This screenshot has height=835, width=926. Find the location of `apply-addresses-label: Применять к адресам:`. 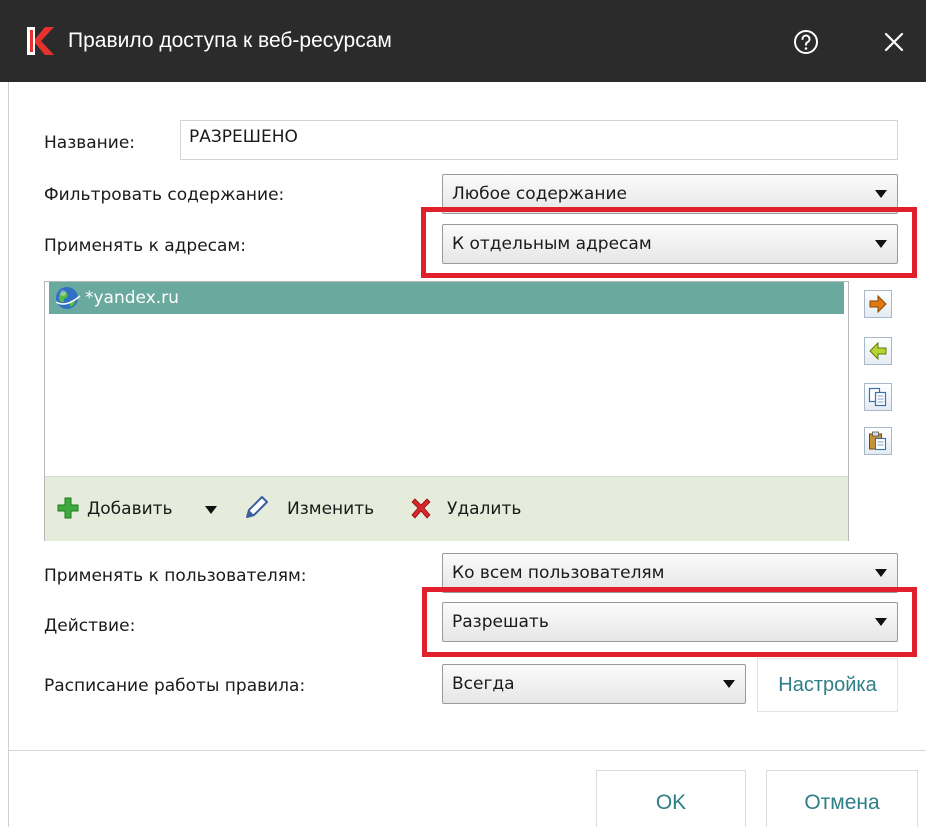

apply-addresses-label: Применять к адресам: is located at coordinates (145, 246).